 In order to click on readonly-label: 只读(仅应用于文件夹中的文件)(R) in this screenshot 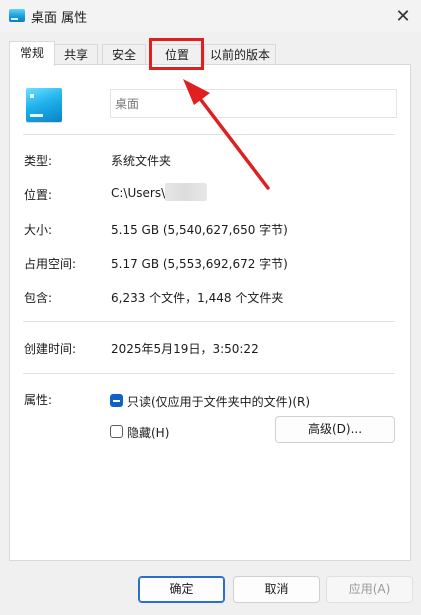, I will do `click(218, 401)`.